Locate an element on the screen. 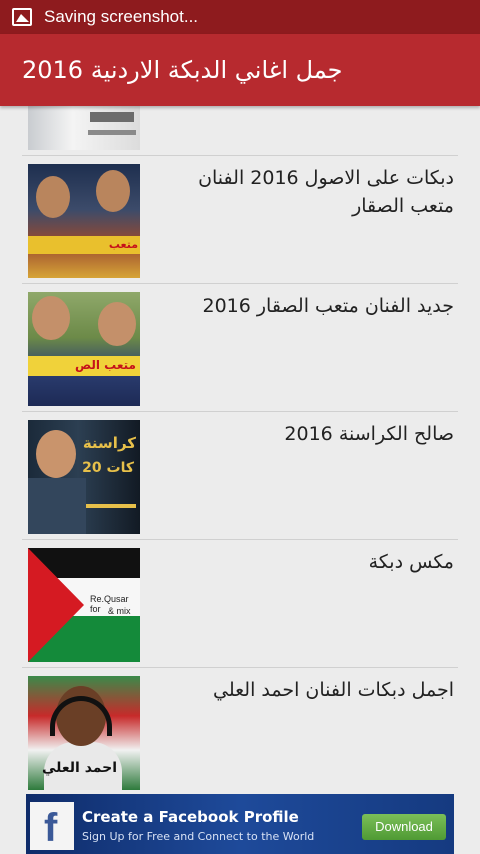 Image resolution: width=480 pixels, height=854 pixels. ad-download-button: Download is located at coordinates (404, 827).